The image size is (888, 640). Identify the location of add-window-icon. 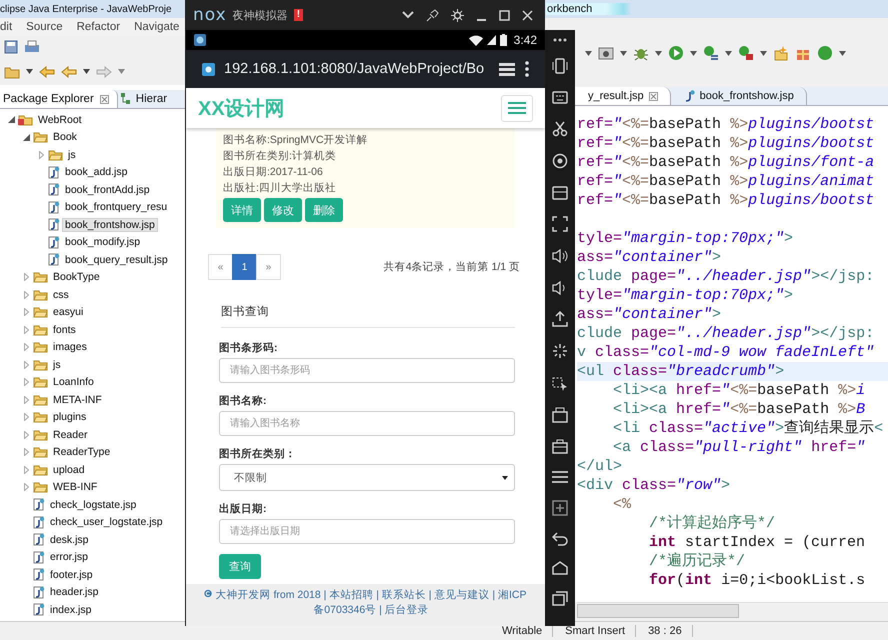
(560, 508).